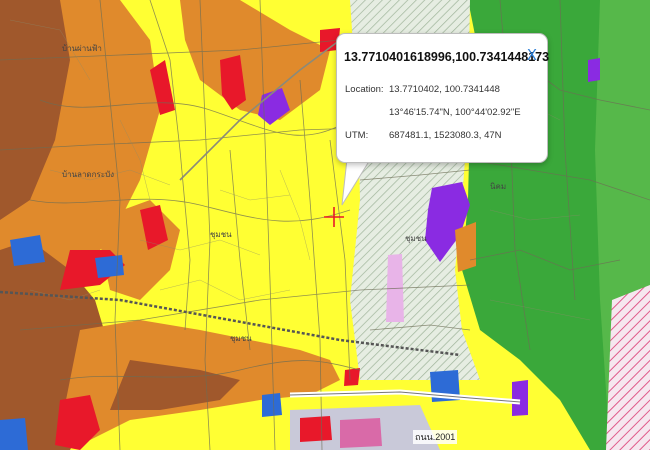  I want to click on utm-value: 687481.1, 1523080.3, 47N, so click(445, 135).